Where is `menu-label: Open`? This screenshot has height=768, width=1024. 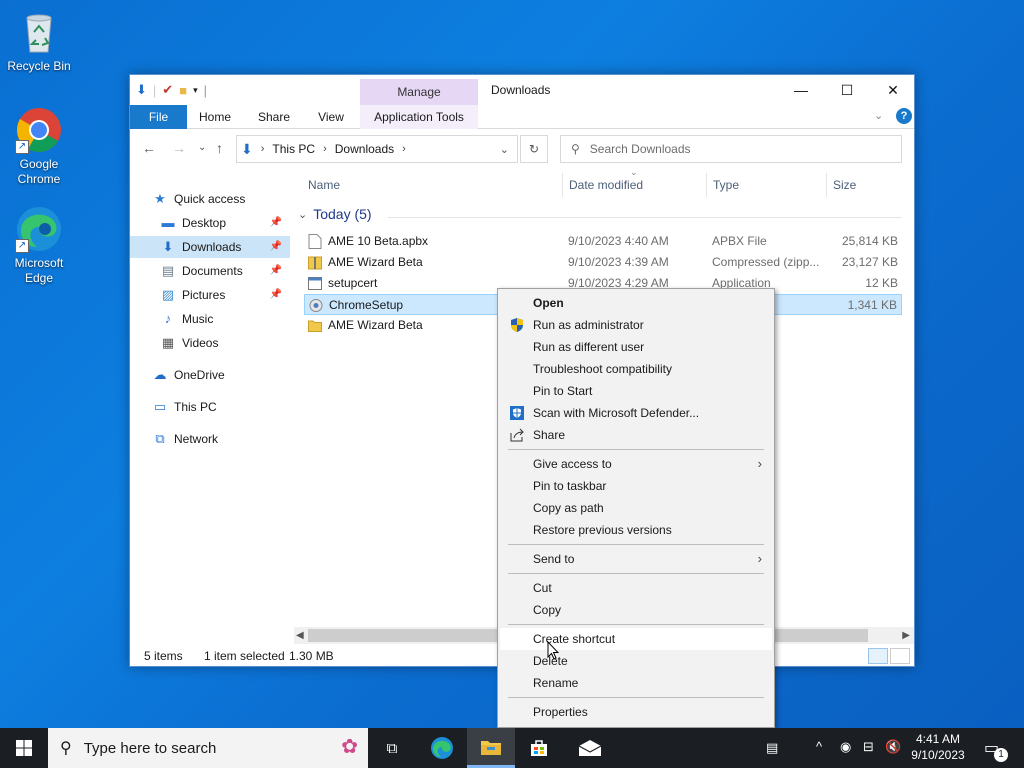 menu-label: Open is located at coordinates (548, 303).